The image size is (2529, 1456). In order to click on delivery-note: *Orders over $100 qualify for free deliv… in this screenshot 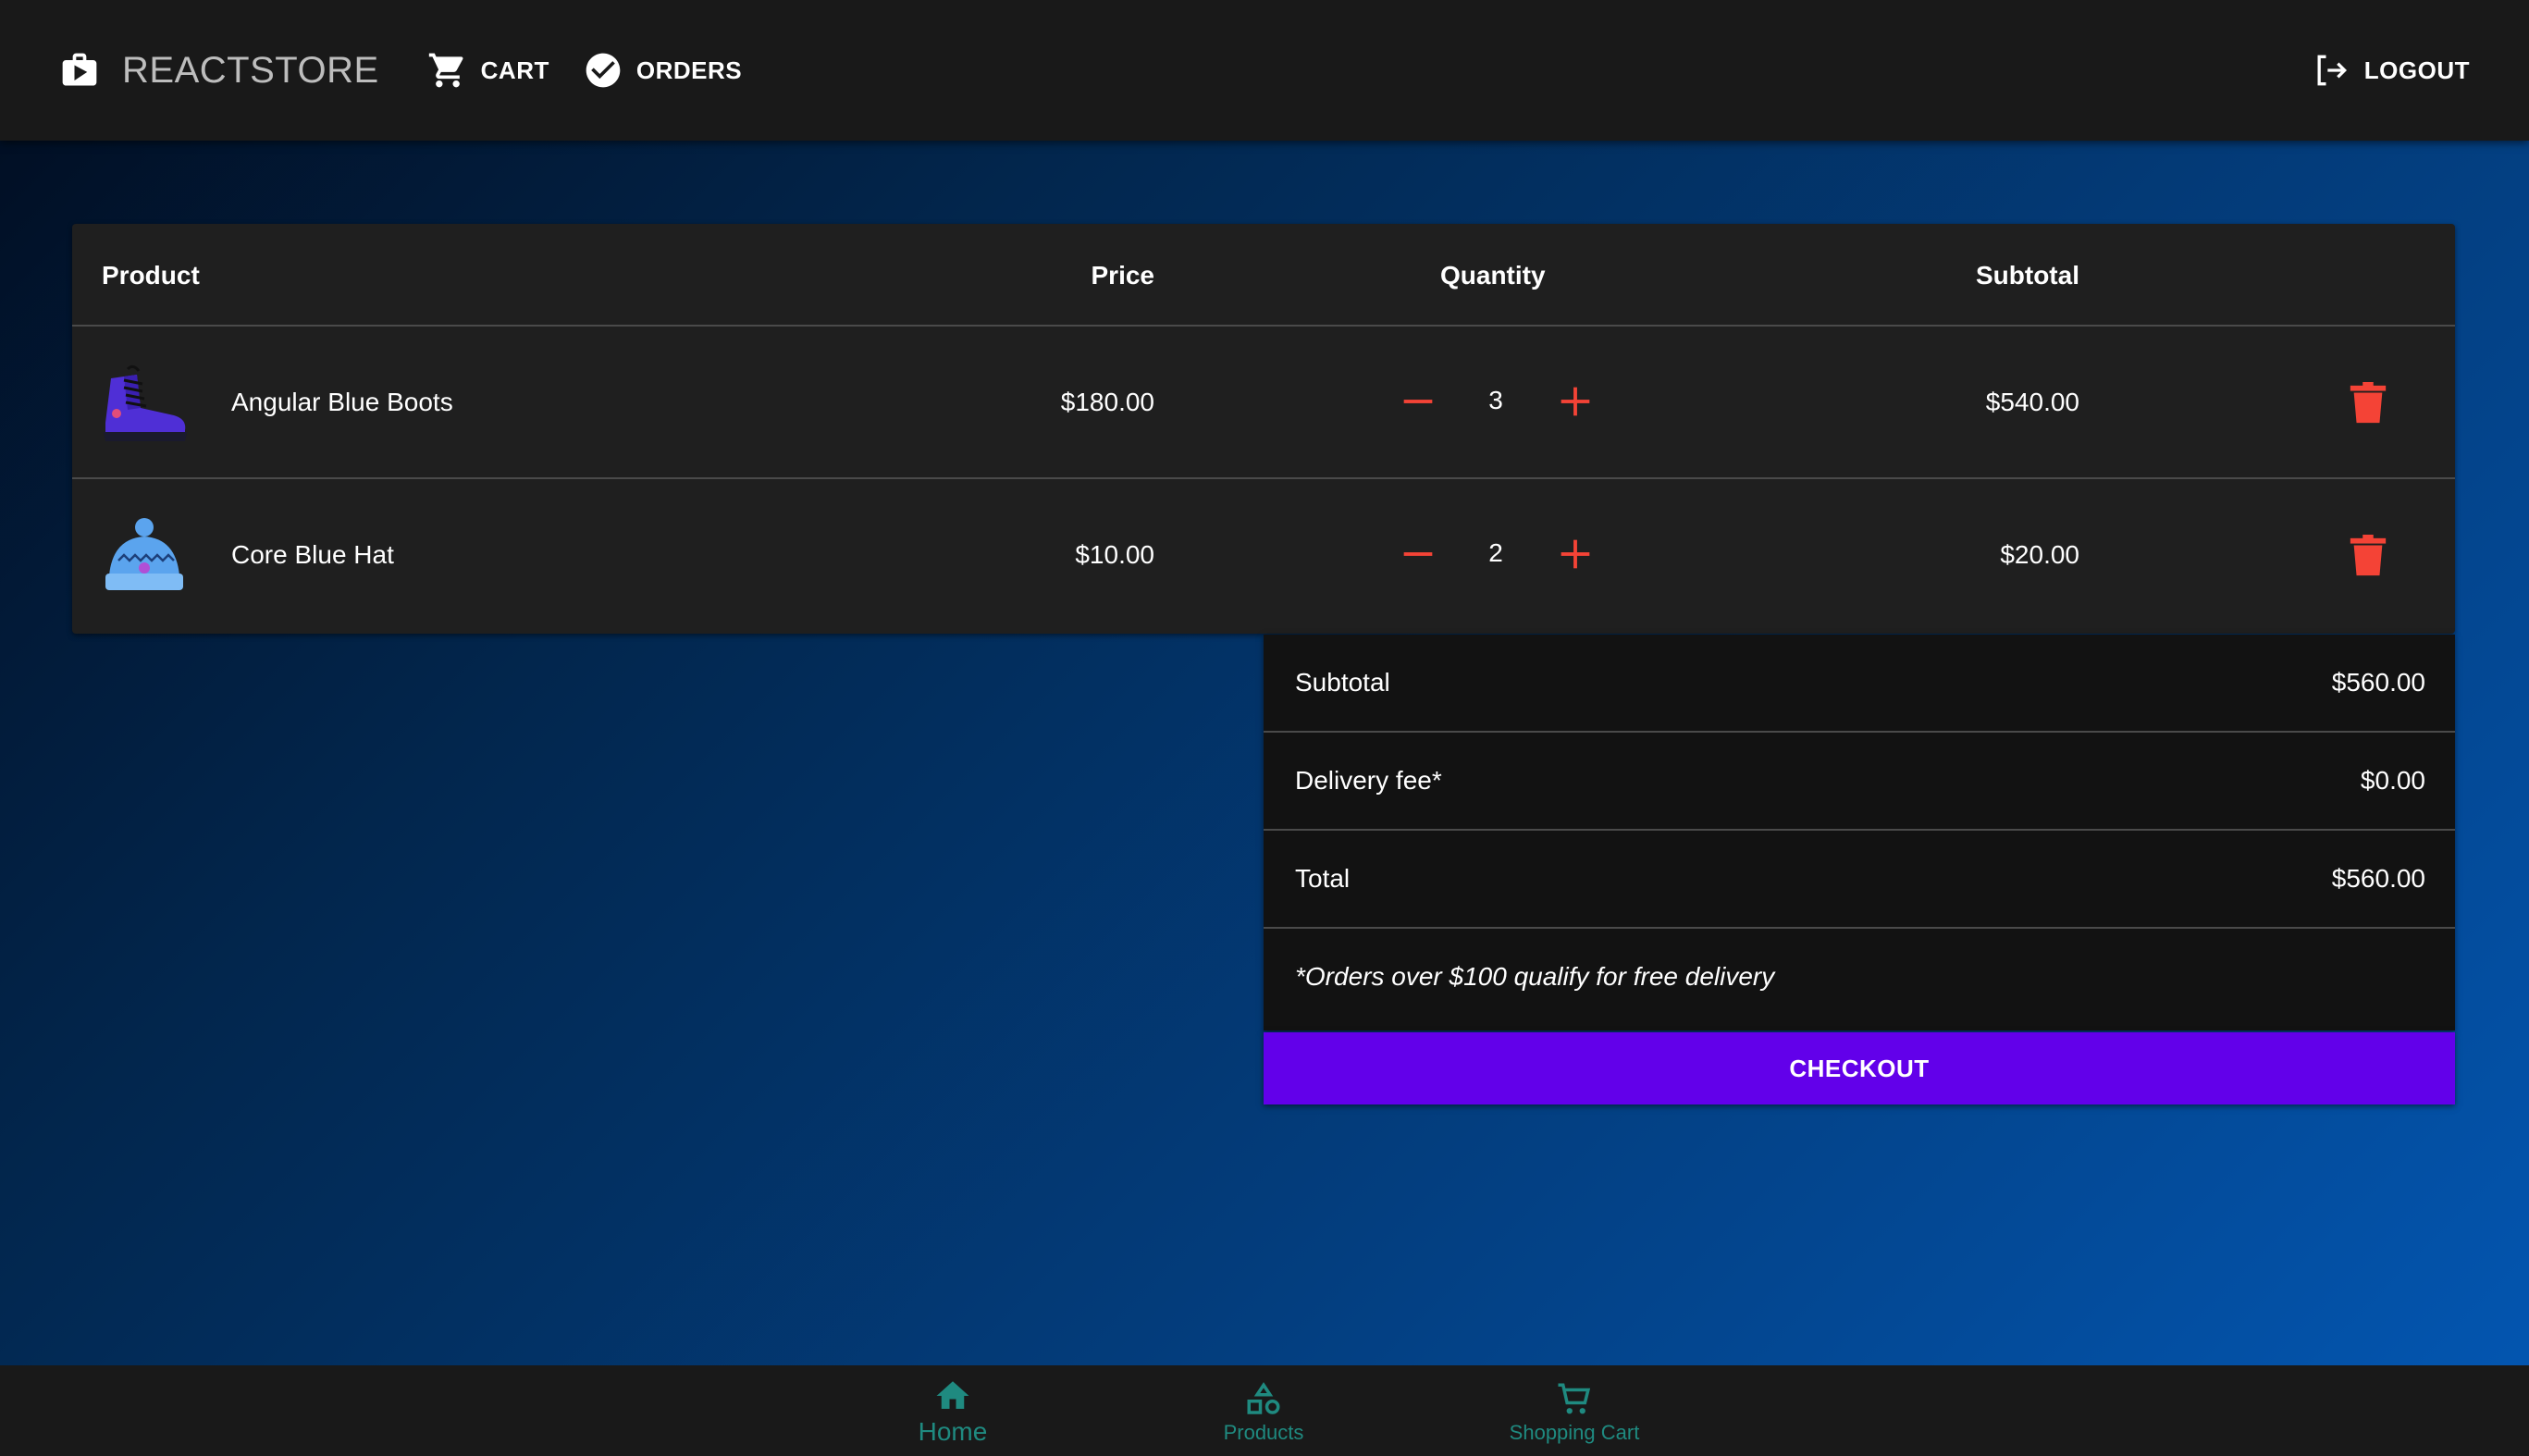, I will do `click(1535, 977)`.